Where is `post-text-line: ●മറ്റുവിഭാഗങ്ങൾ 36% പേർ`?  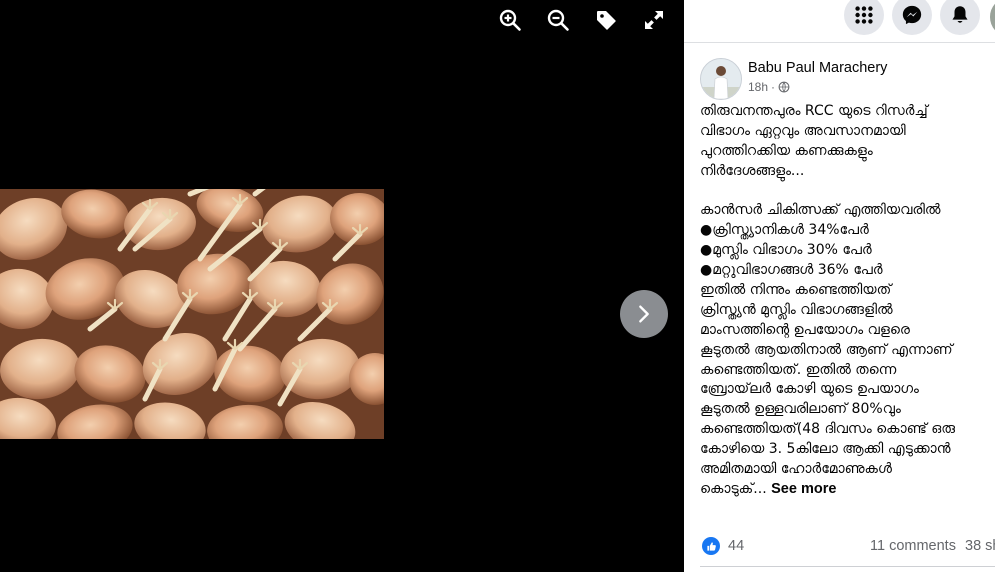
post-text-line: ●മറ്റുവിഭാഗങ്ങൾ 36% പേർ is located at coordinates (791, 270).